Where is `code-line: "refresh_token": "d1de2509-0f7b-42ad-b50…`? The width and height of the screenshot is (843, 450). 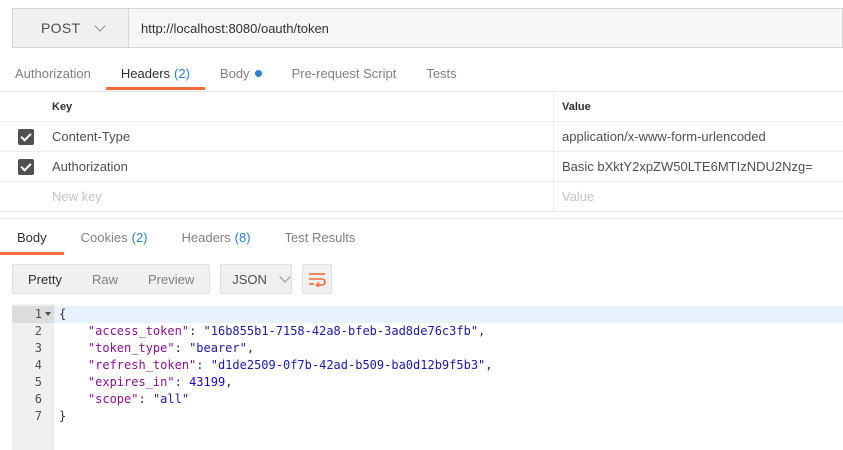 code-line: "refresh_token": "d1de2509-0f7b-42ad-b50… is located at coordinates (290, 365).